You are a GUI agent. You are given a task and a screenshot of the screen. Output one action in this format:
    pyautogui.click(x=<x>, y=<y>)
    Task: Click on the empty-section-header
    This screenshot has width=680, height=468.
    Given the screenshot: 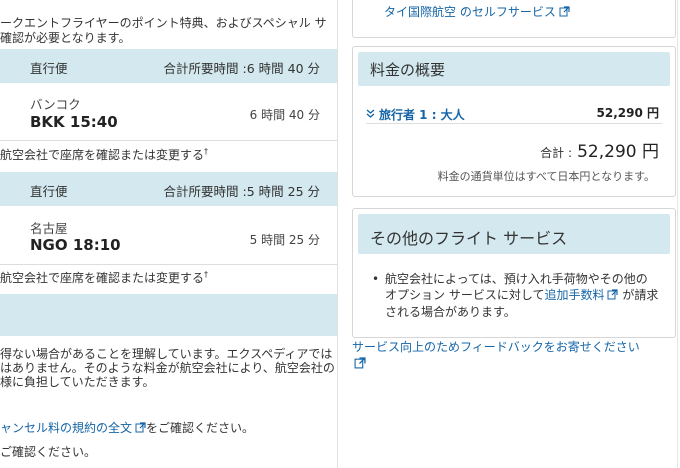 What is the action you would take?
    pyautogui.click(x=168, y=315)
    